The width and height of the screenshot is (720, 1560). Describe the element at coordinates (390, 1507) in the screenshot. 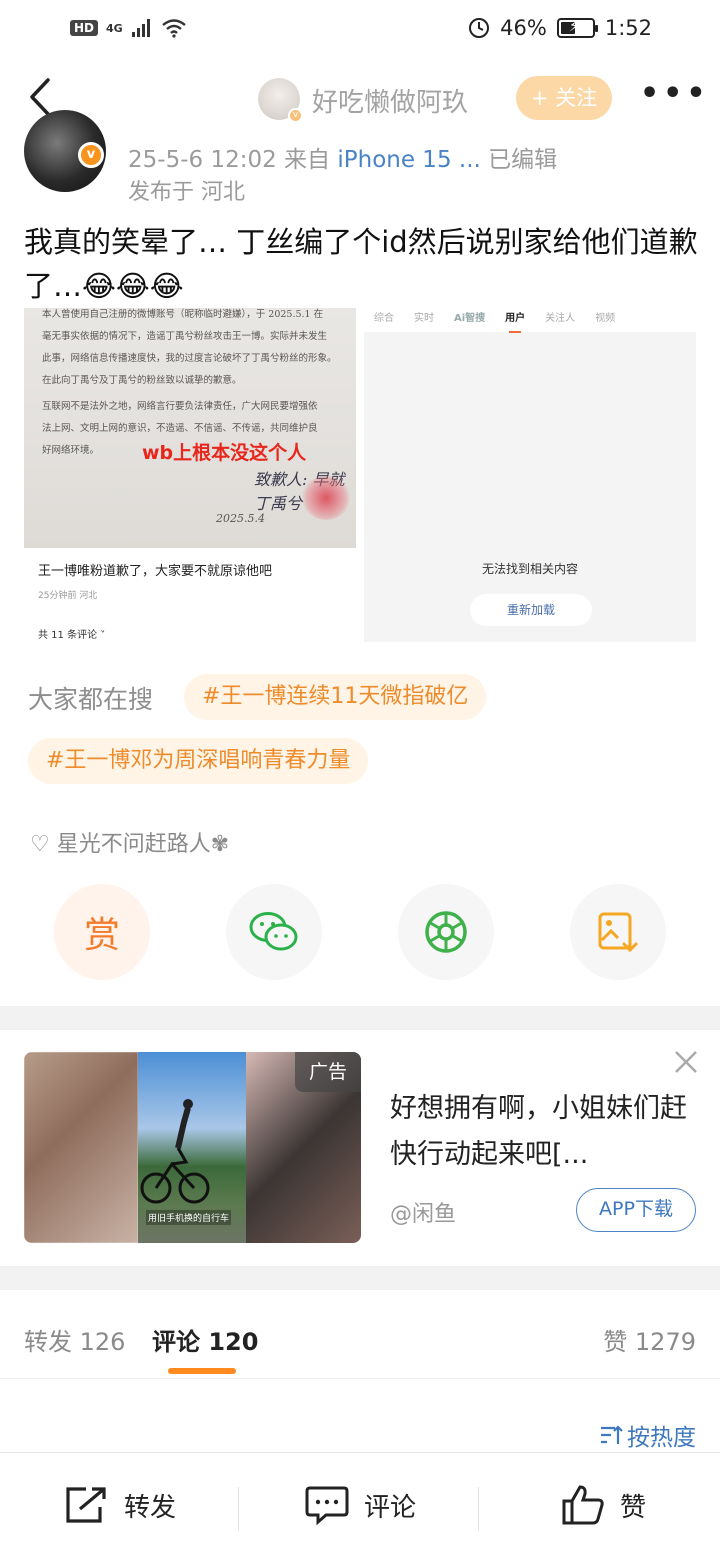

I see `comment-label: 评论` at that location.